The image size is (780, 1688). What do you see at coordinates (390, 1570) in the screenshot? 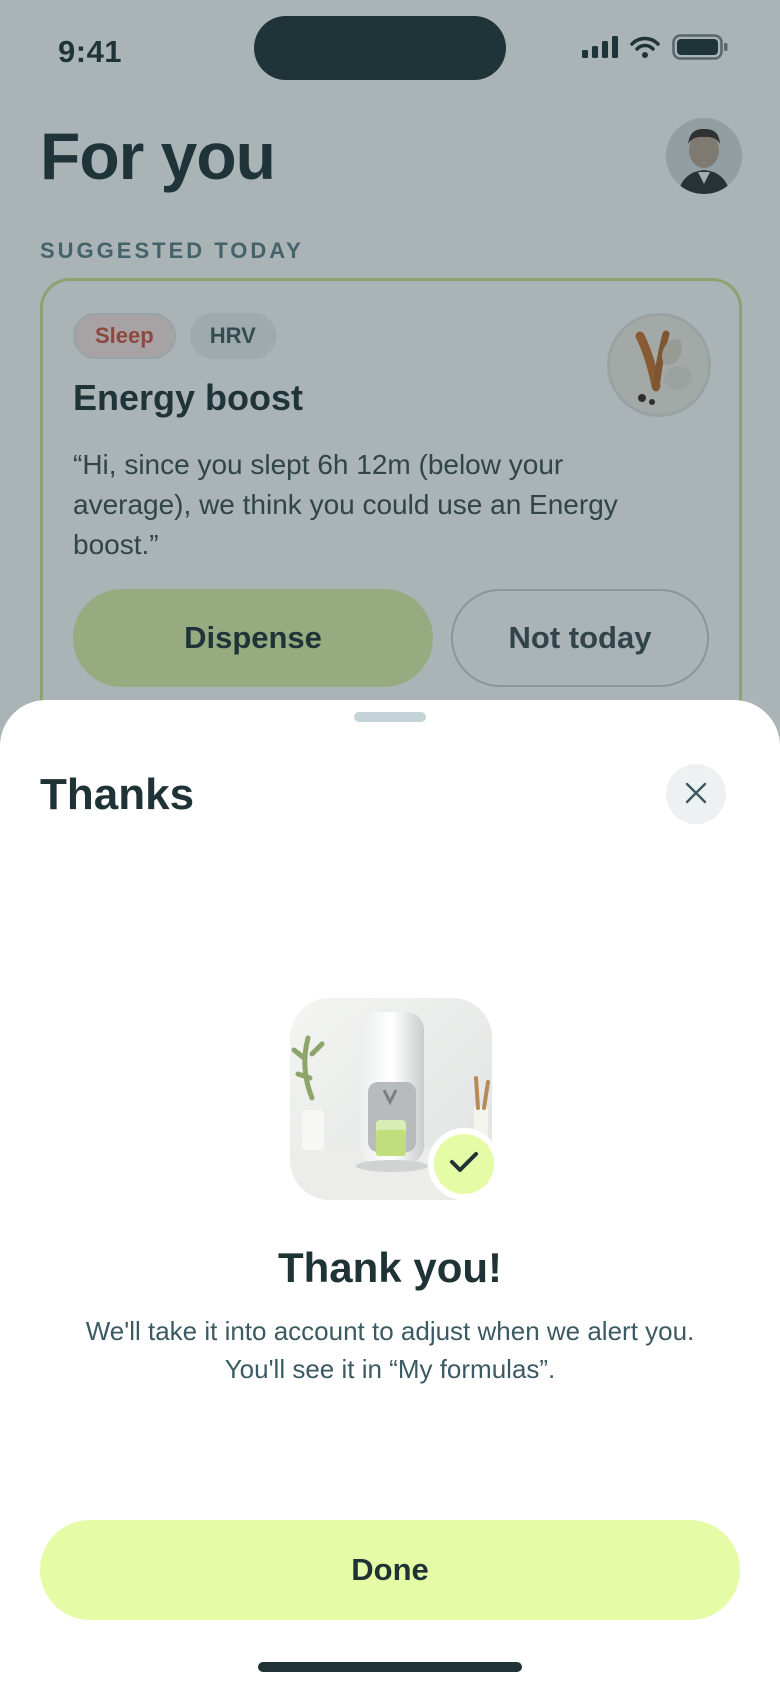
I see `done-button: Done` at bounding box center [390, 1570].